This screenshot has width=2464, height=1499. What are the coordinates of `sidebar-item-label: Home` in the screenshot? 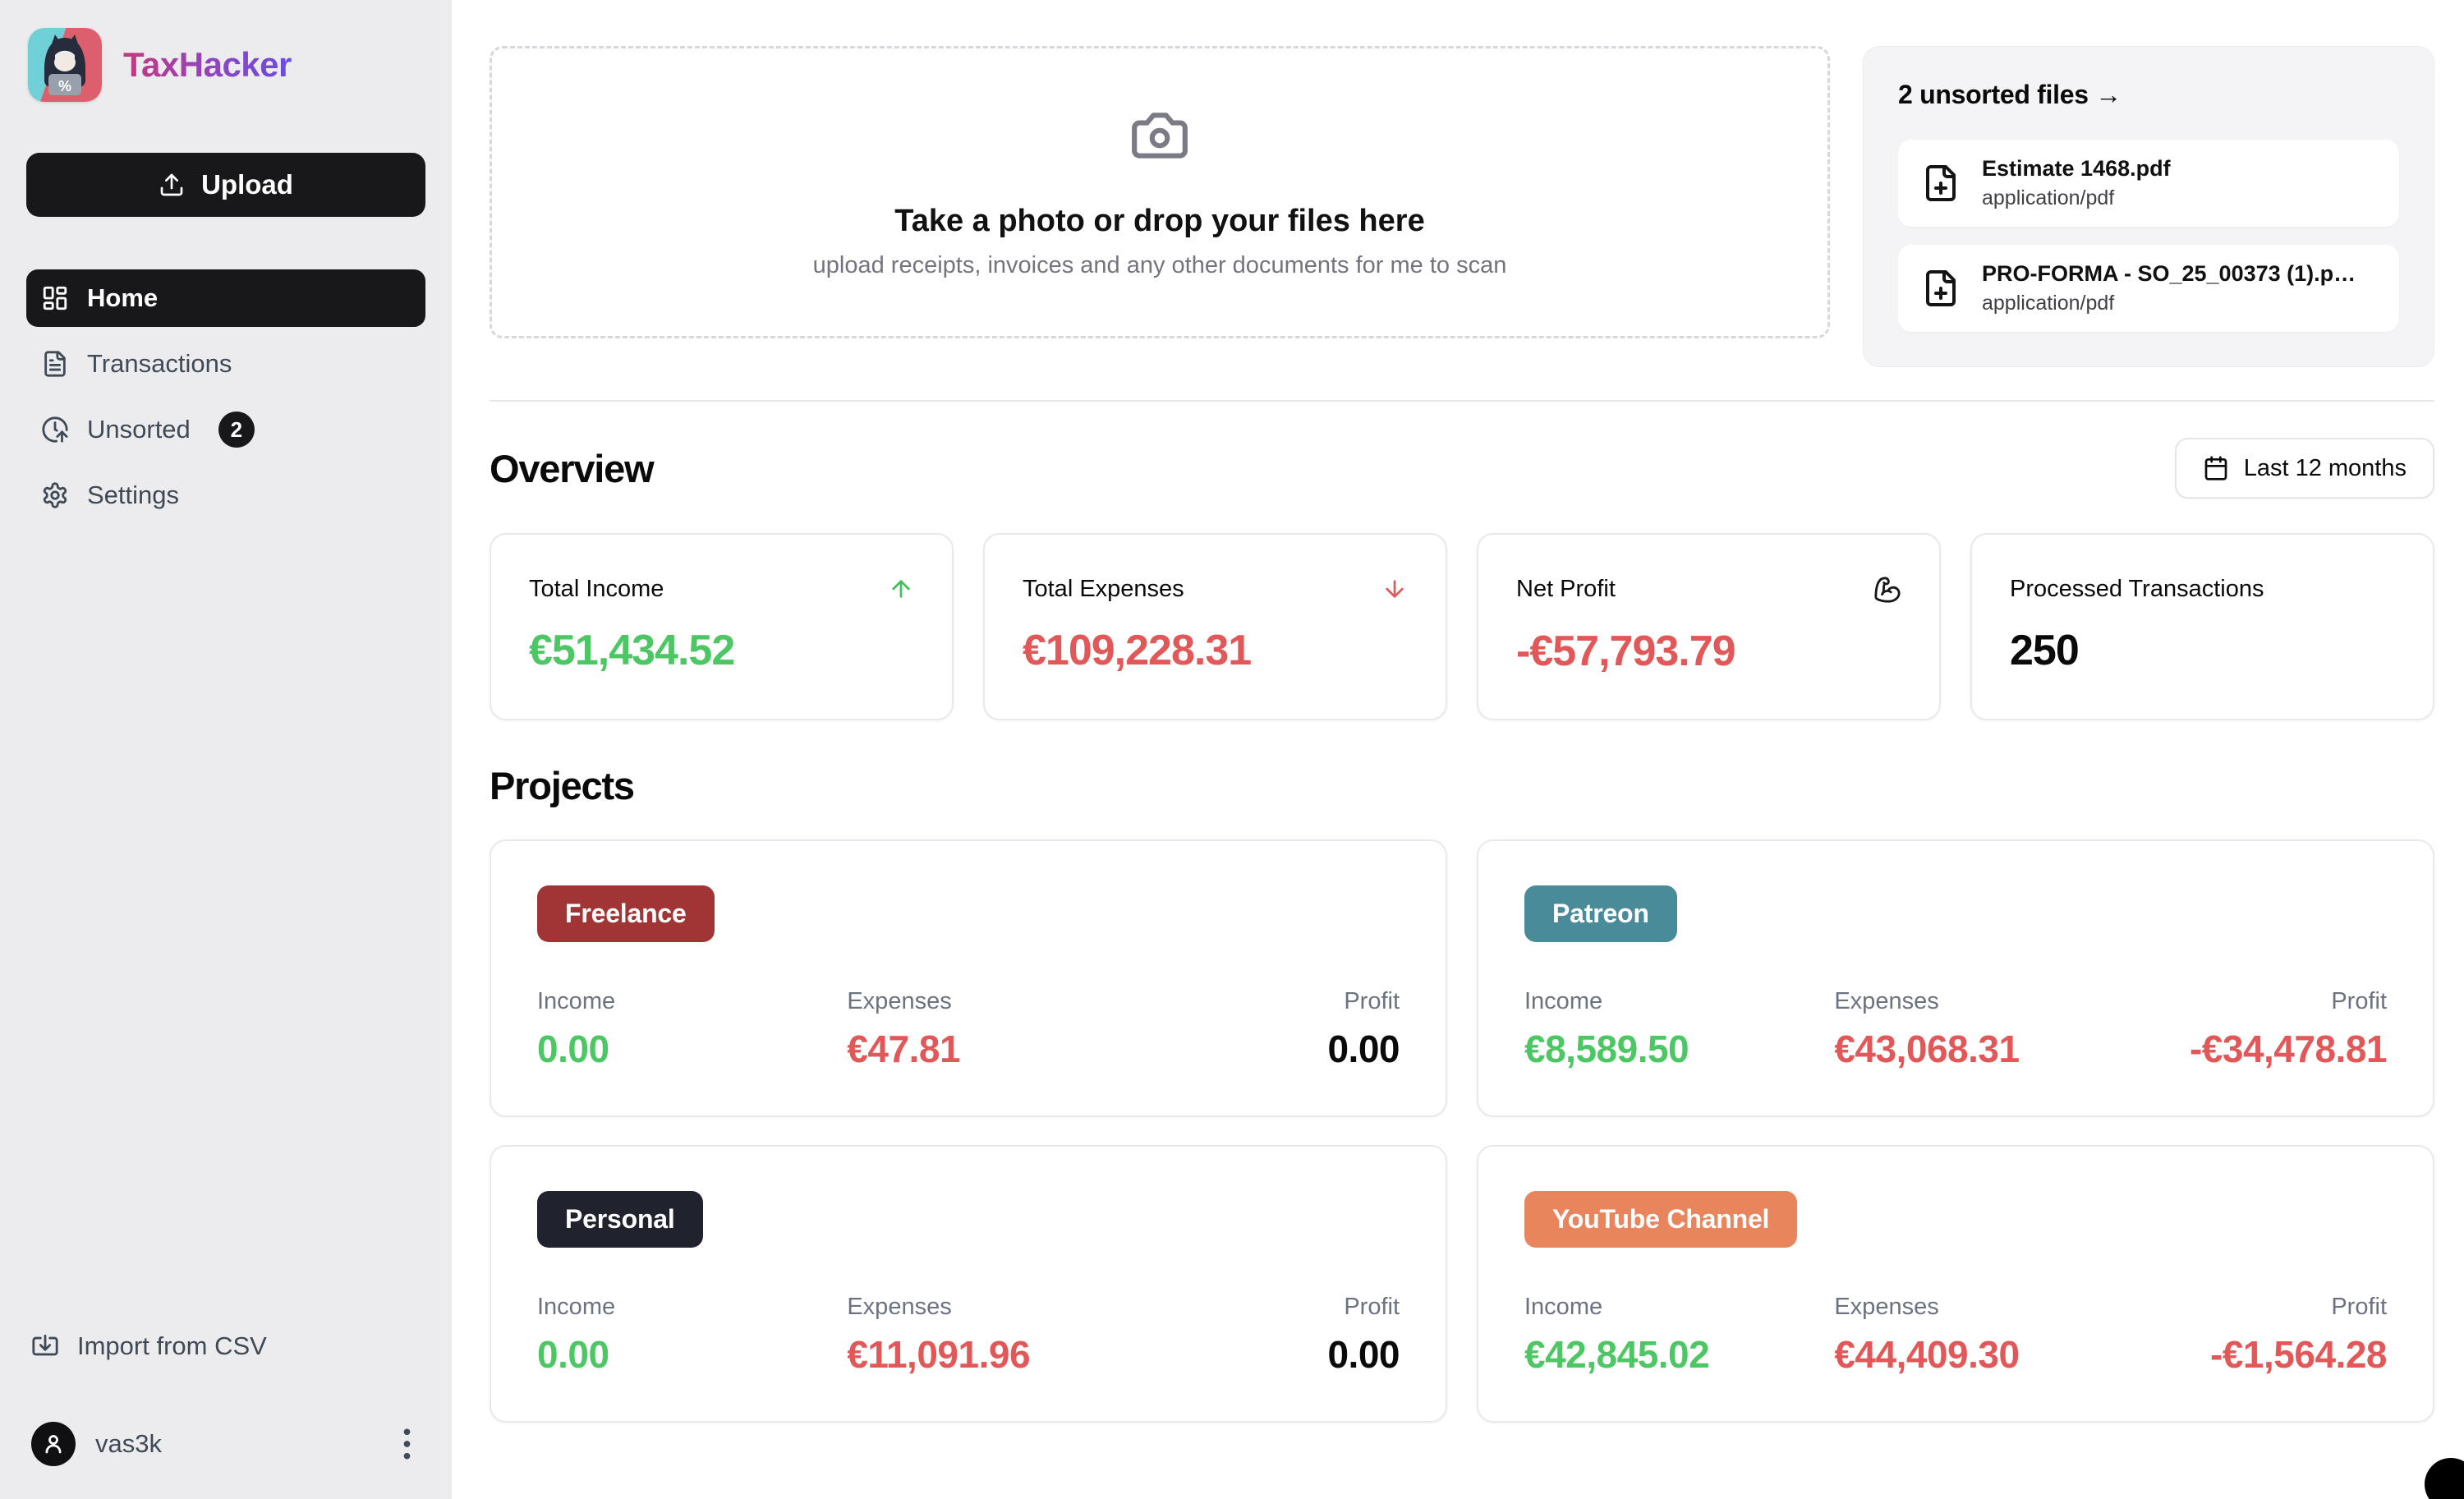 It's located at (123, 297).